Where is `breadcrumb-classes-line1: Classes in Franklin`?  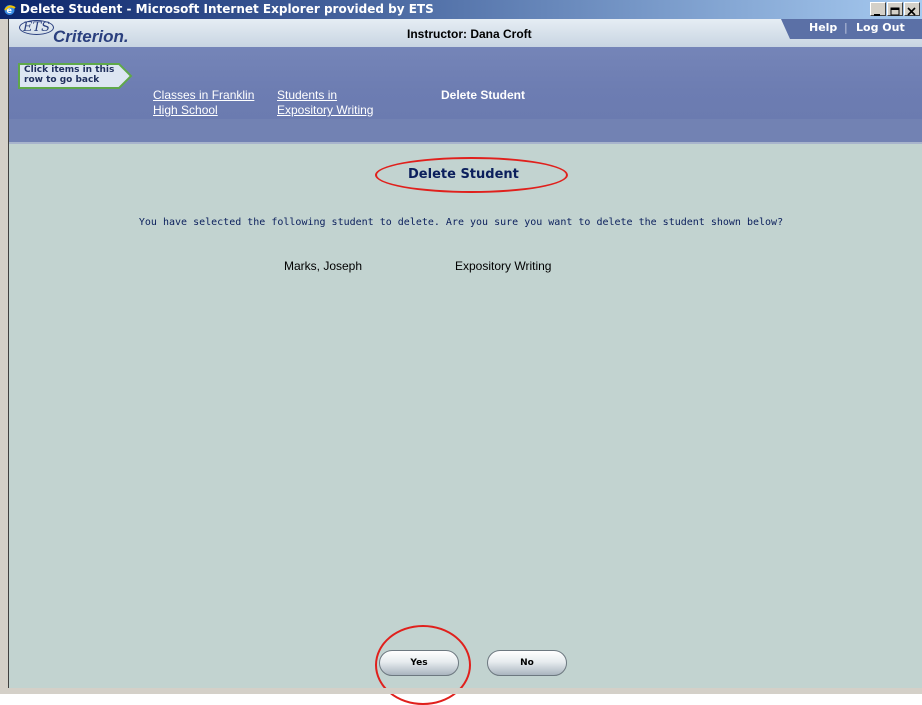 breadcrumb-classes-line1: Classes in Franklin is located at coordinates (203, 95).